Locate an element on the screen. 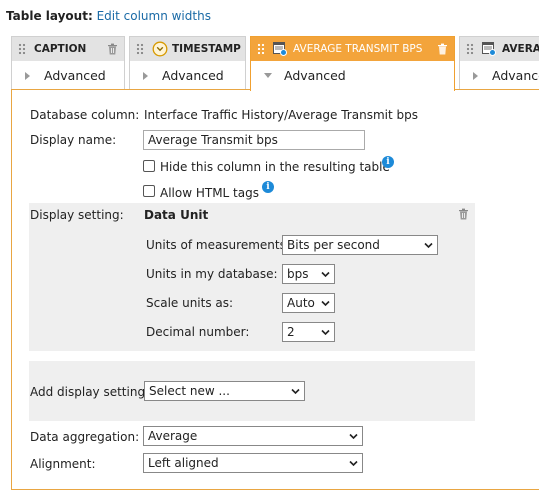 The height and width of the screenshot is (493, 539). alignment-select: Left aligned is located at coordinates (253, 463).